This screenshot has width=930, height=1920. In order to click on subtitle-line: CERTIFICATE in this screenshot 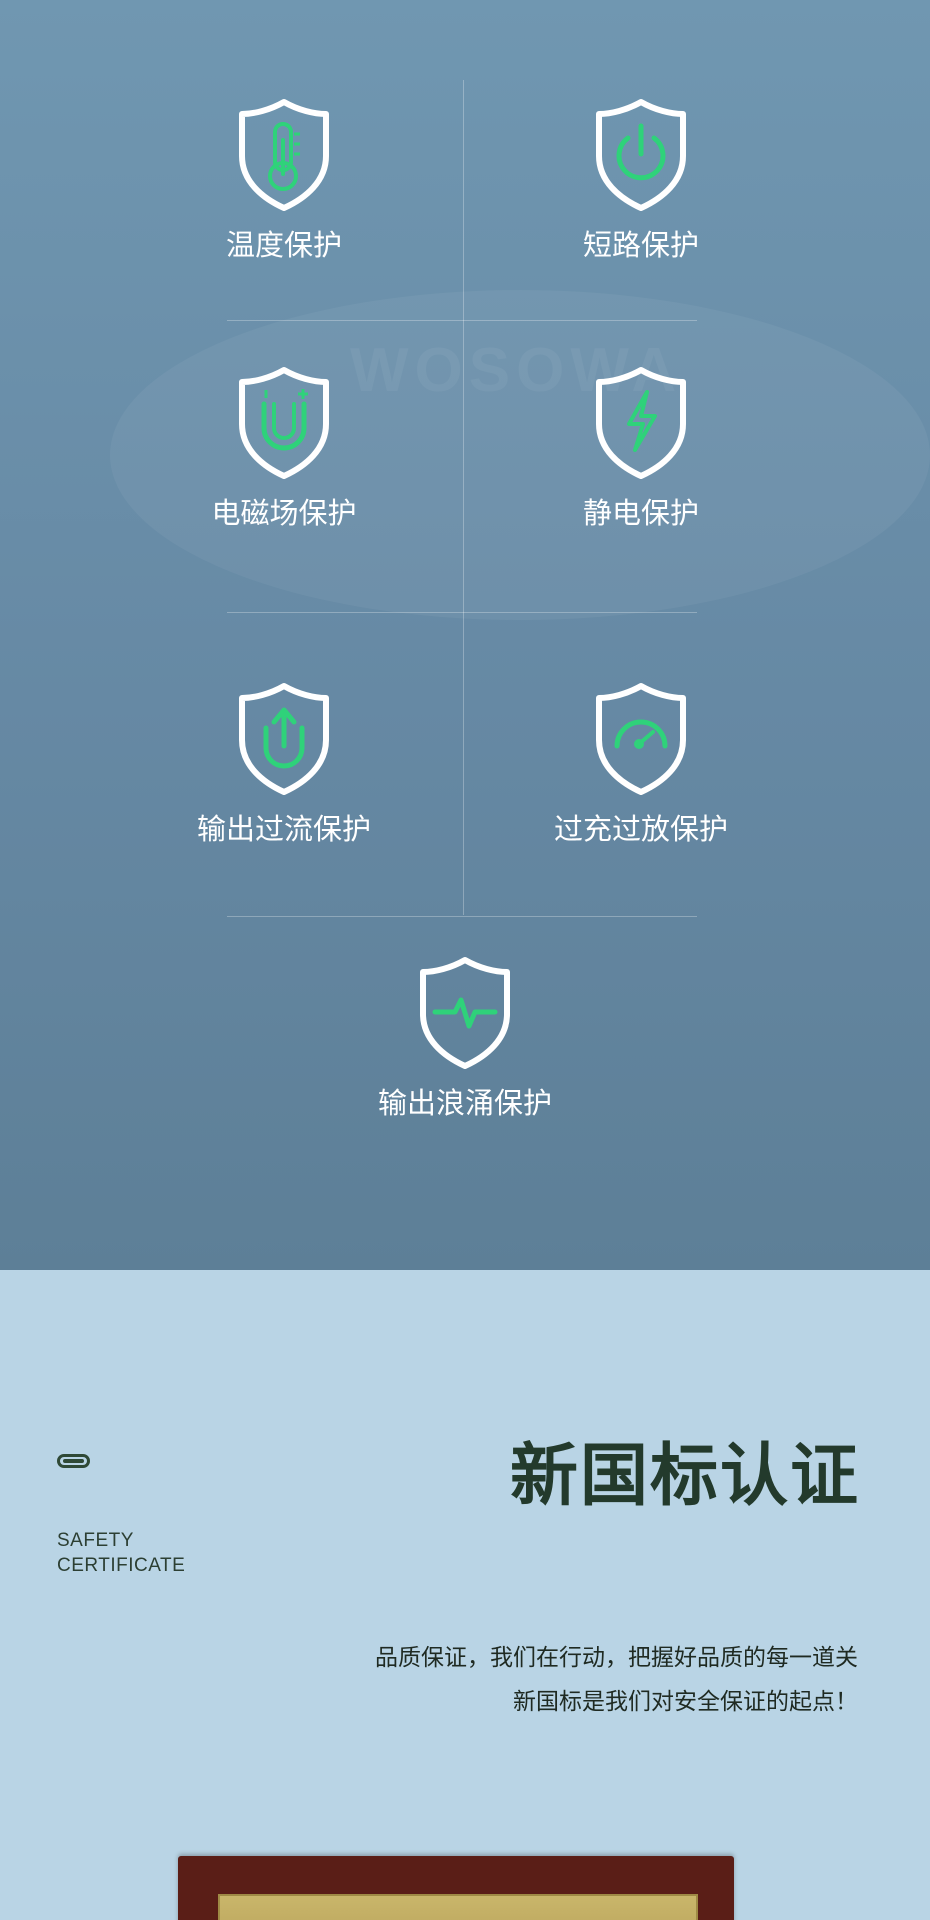, I will do `click(121, 1565)`.